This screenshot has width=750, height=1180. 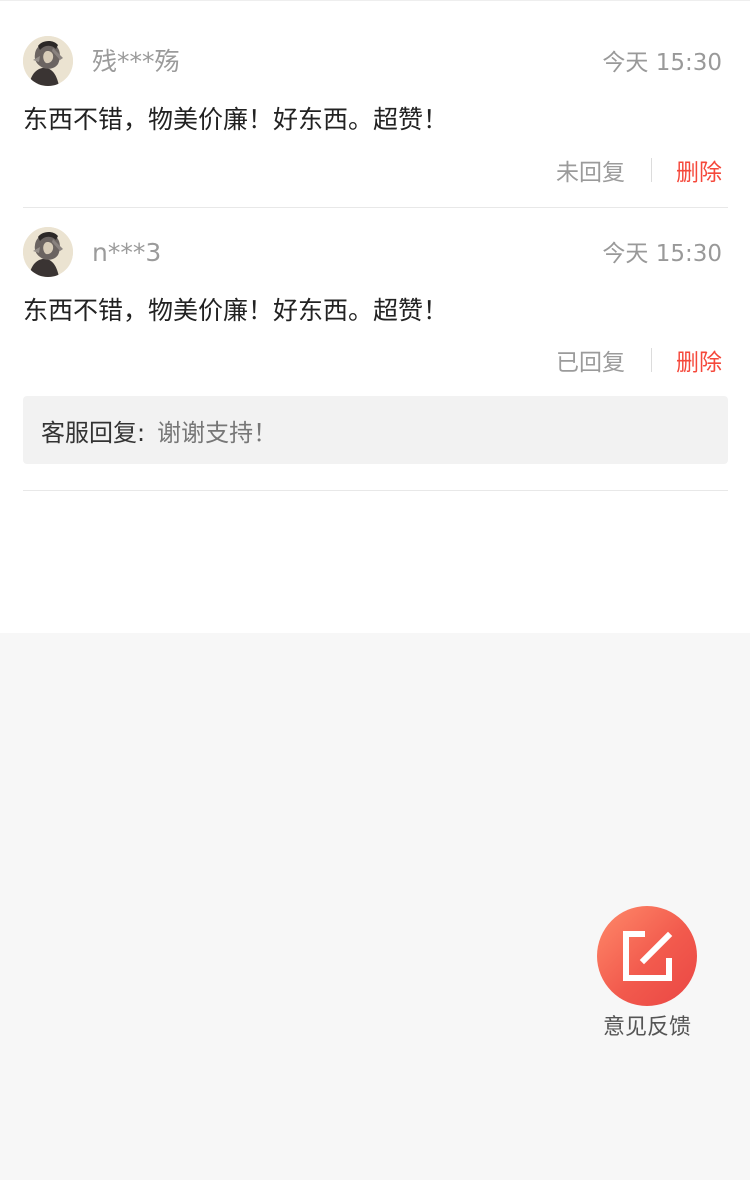 I want to click on edit-icon, so click(x=648, y=956).